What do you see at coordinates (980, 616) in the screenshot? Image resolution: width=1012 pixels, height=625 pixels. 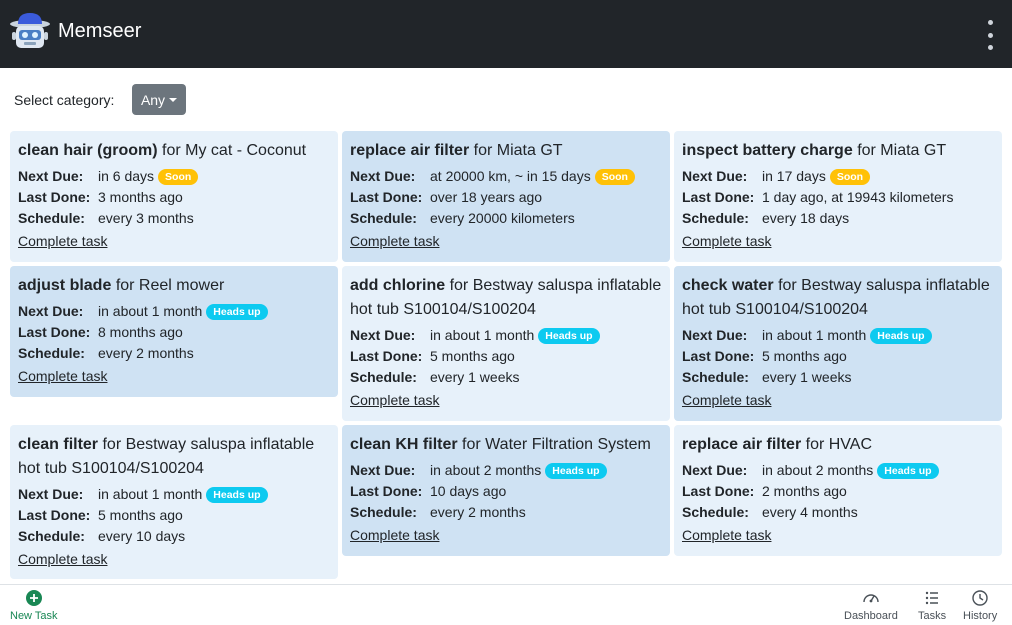 I see `history-label: History` at bounding box center [980, 616].